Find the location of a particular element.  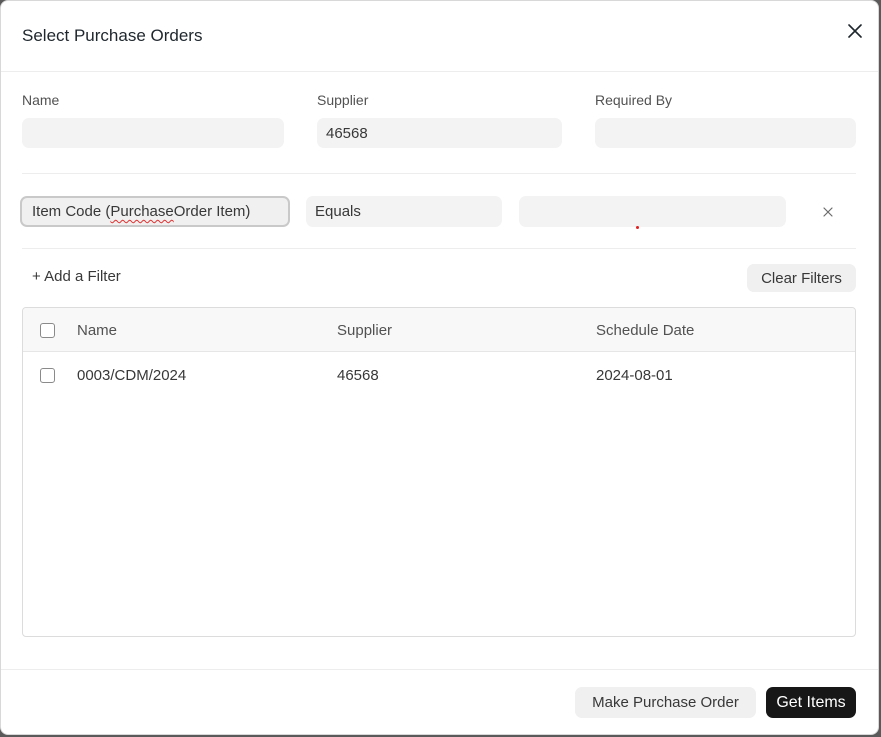

table-row: 0003/CDM/2024 46568 2024-08-01 is located at coordinates (439, 375).